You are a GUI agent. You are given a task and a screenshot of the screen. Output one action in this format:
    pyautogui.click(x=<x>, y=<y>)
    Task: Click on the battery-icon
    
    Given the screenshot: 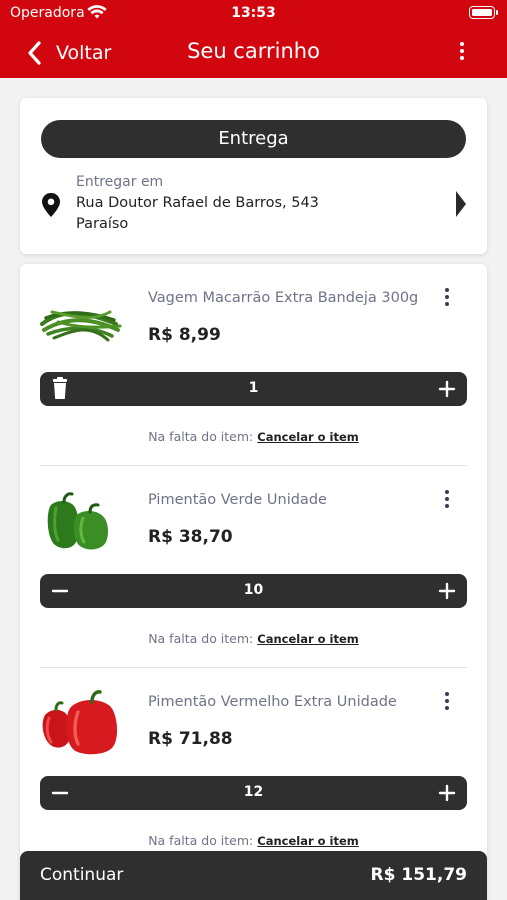 What is the action you would take?
    pyautogui.click(x=483, y=12)
    